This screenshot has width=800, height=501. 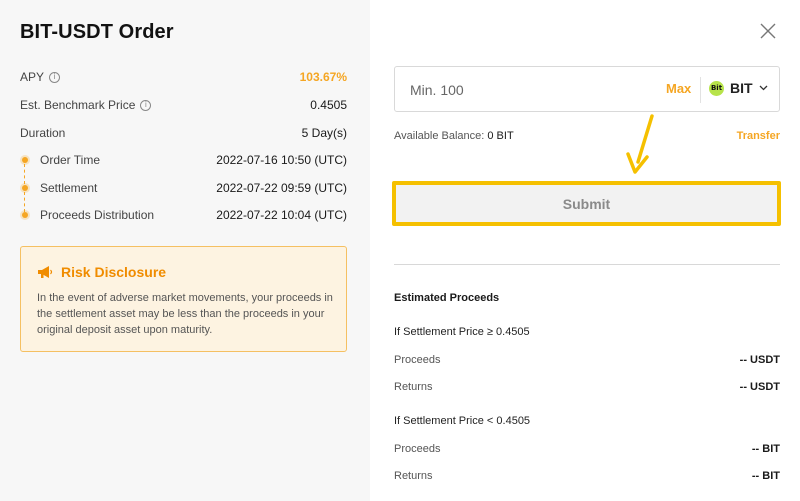 I want to click on benchmark-price-value: 0.4505, so click(x=328, y=105).